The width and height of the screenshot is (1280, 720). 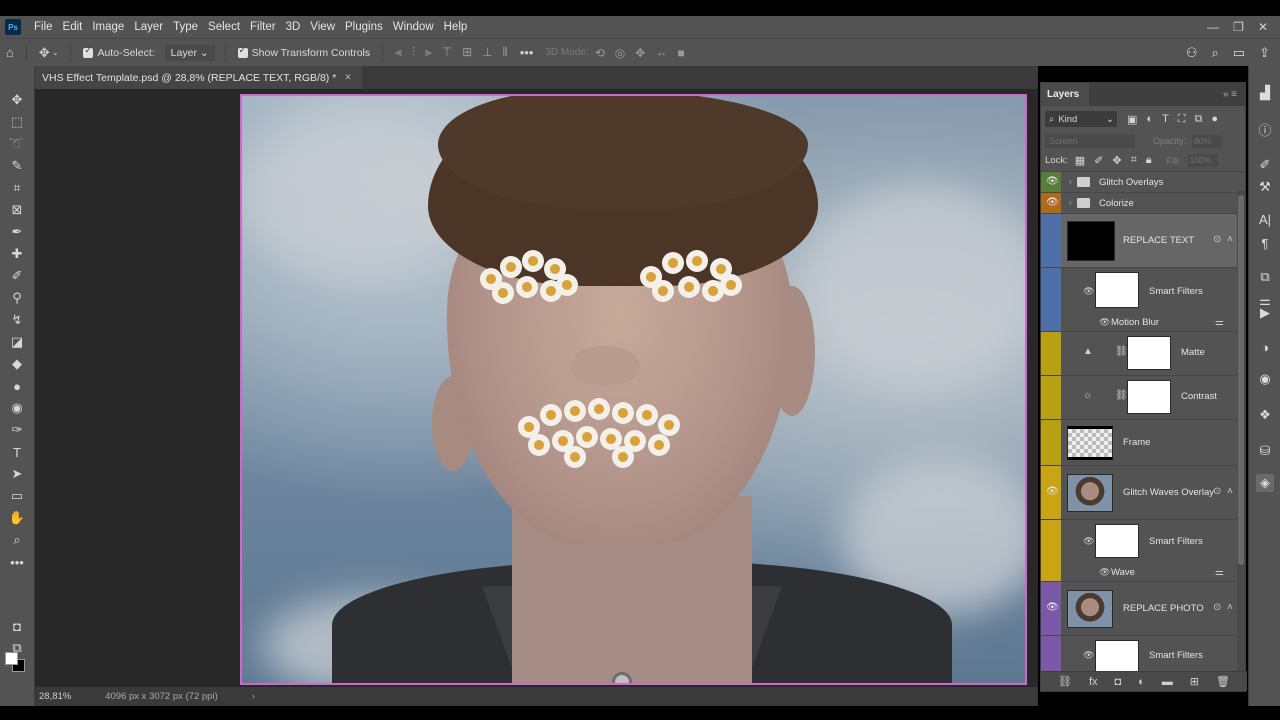 What do you see at coordinates (1090, 141) in the screenshot?
I see `blend-mode-dropdown: Screen` at bounding box center [1090, 141].